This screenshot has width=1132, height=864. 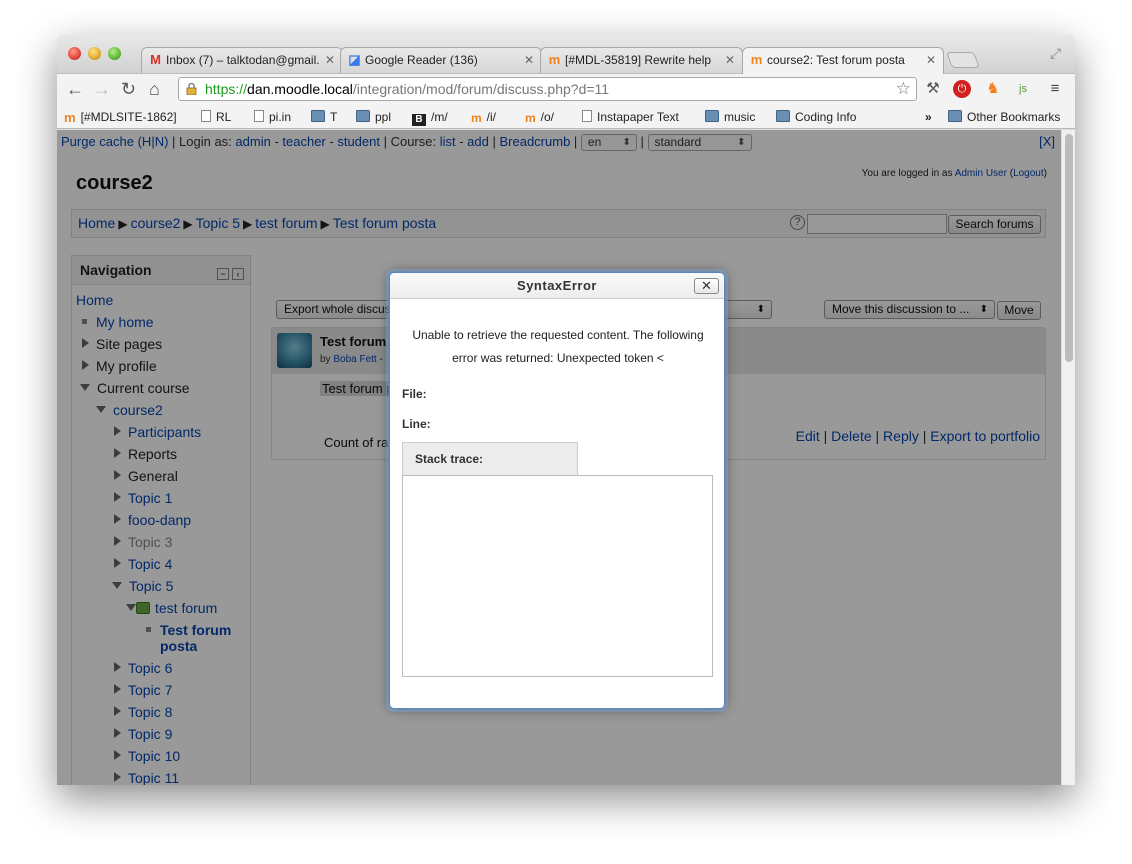 I want to click on bookmark-other: Other Bookmarks, so click(x=1004, y=117).